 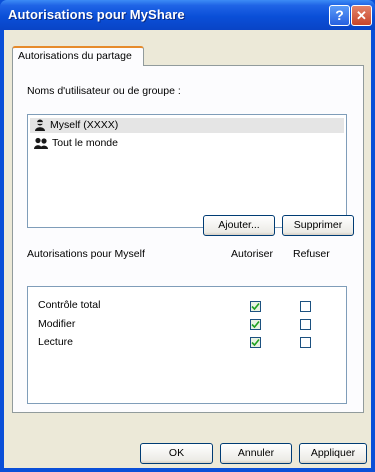 I want to click on permission-name: Modifier, so click(x=57, y=324).